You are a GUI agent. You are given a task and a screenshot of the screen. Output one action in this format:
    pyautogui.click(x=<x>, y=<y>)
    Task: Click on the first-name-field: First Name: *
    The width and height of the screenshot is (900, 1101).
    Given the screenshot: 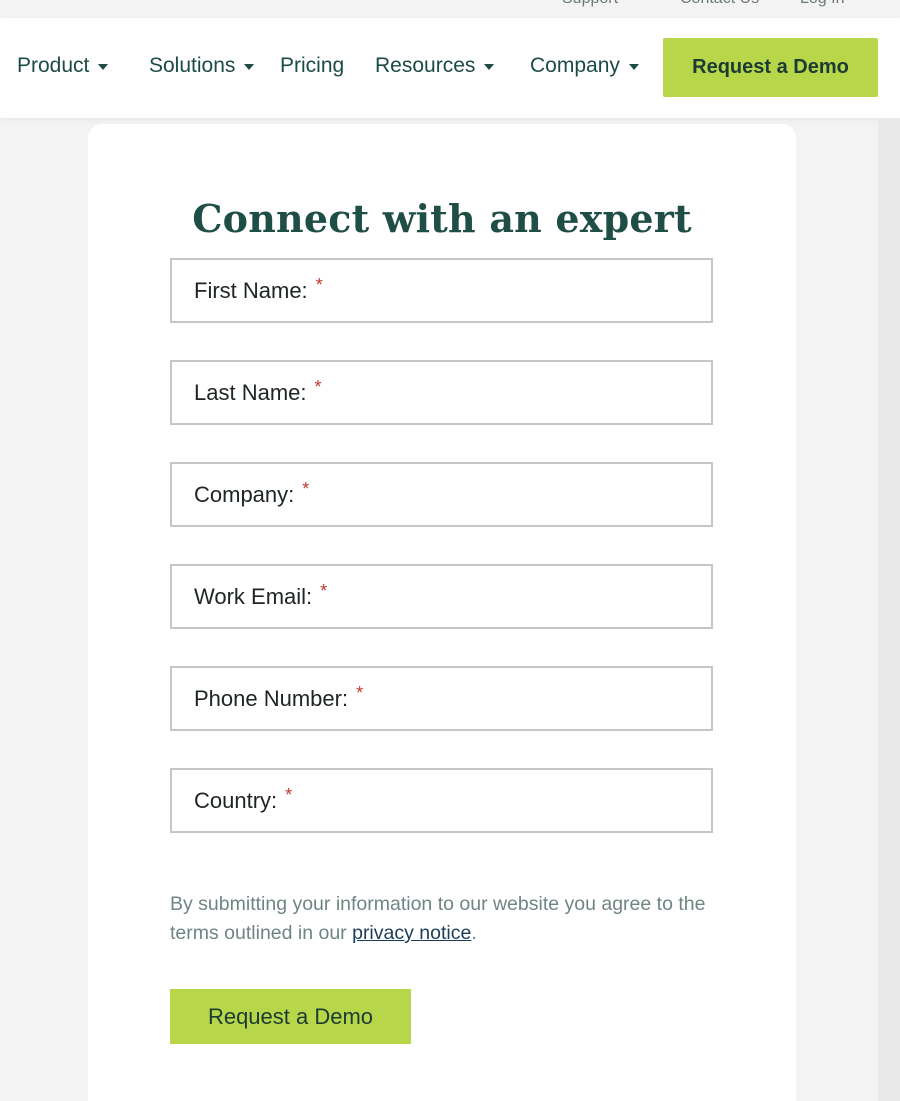 What is the action you would take?
    pyautogui.click(x=441, y=290)
    